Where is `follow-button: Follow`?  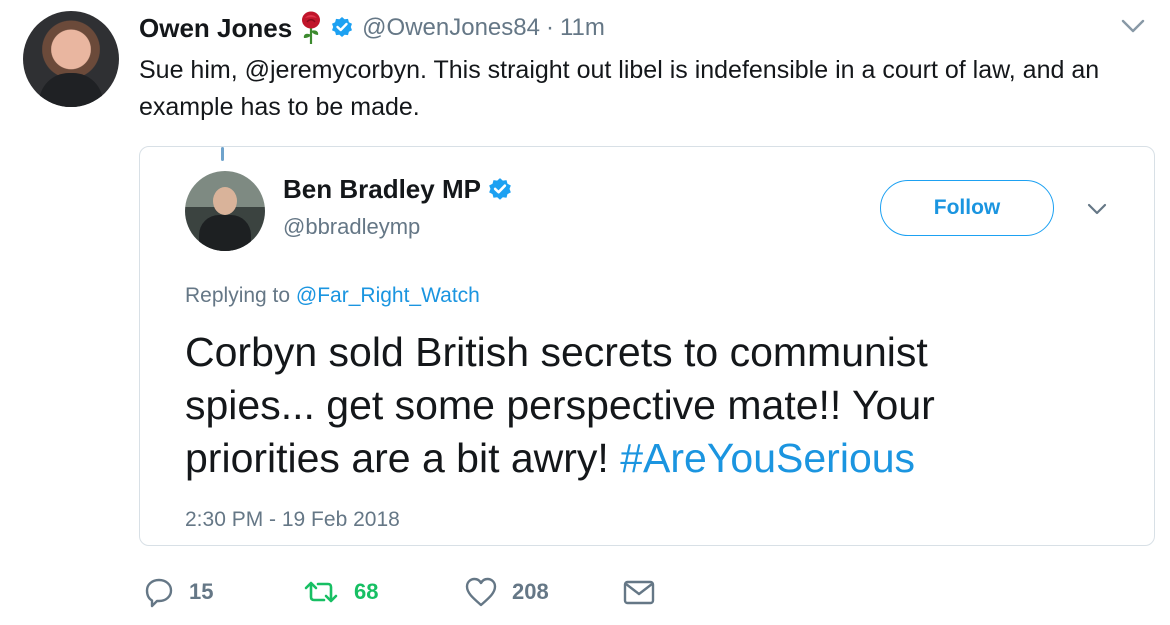 follow-button: Follow is located at coordinates (967, 208).